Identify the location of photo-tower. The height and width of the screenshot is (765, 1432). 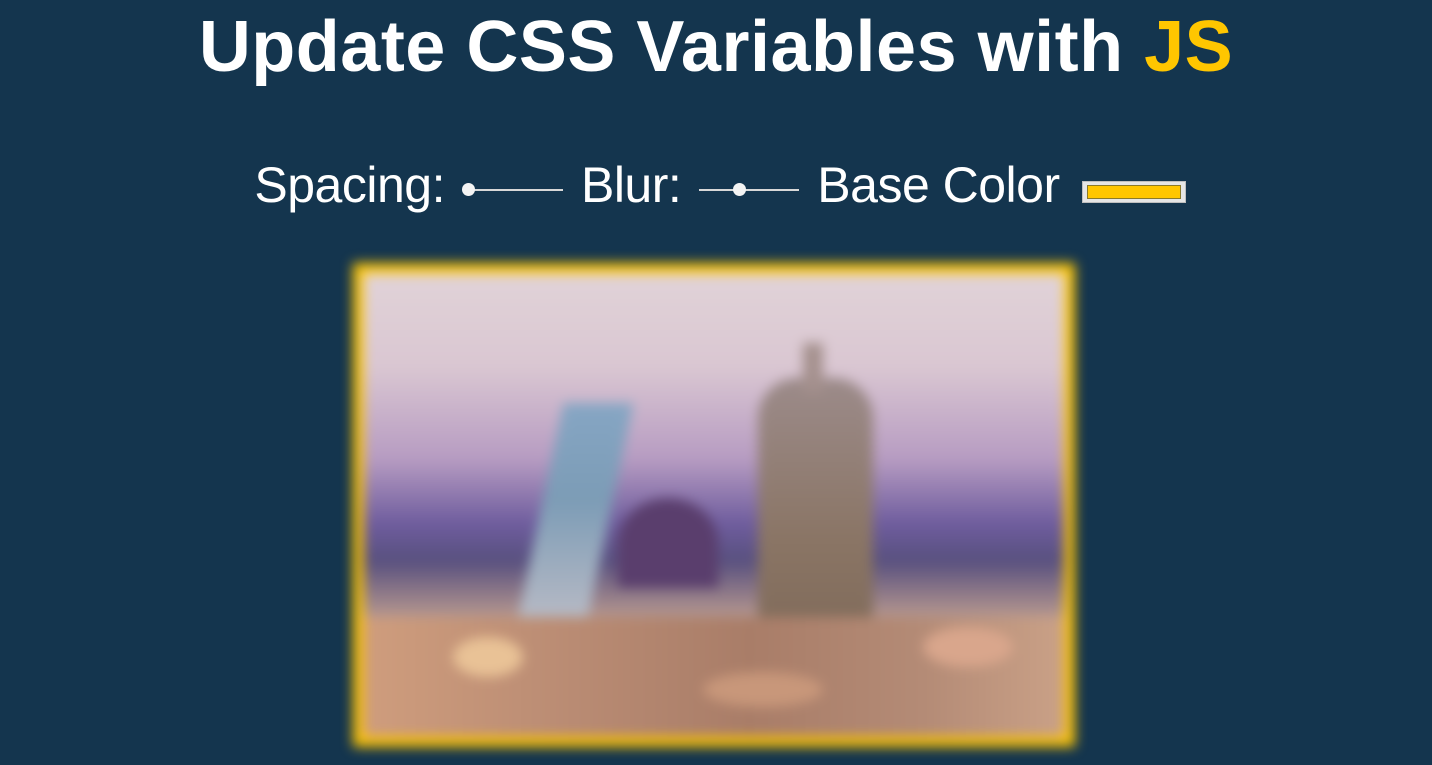
(815, 513).